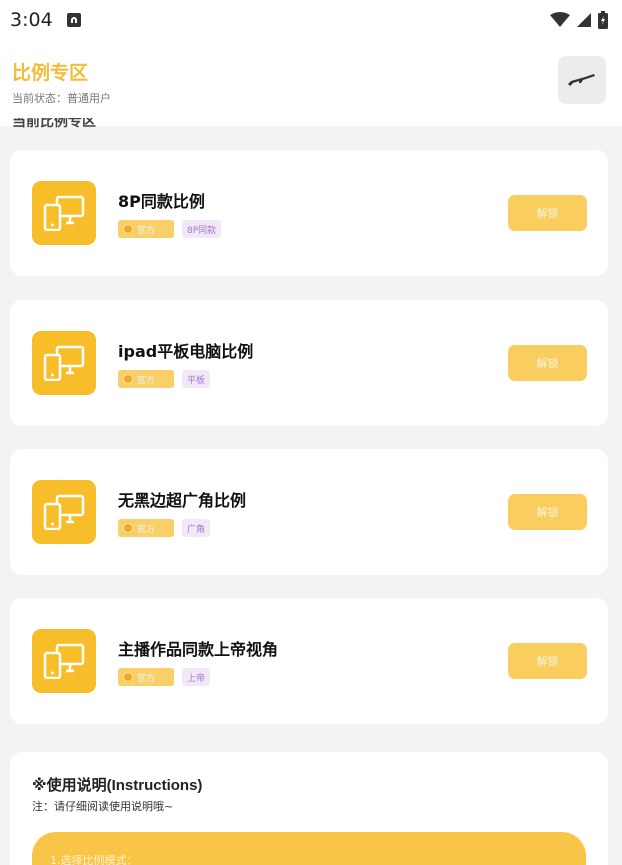 Image resolution: width=622 pixels, height=865 pixels. I want to click on header-action-button, so click(582, 80).